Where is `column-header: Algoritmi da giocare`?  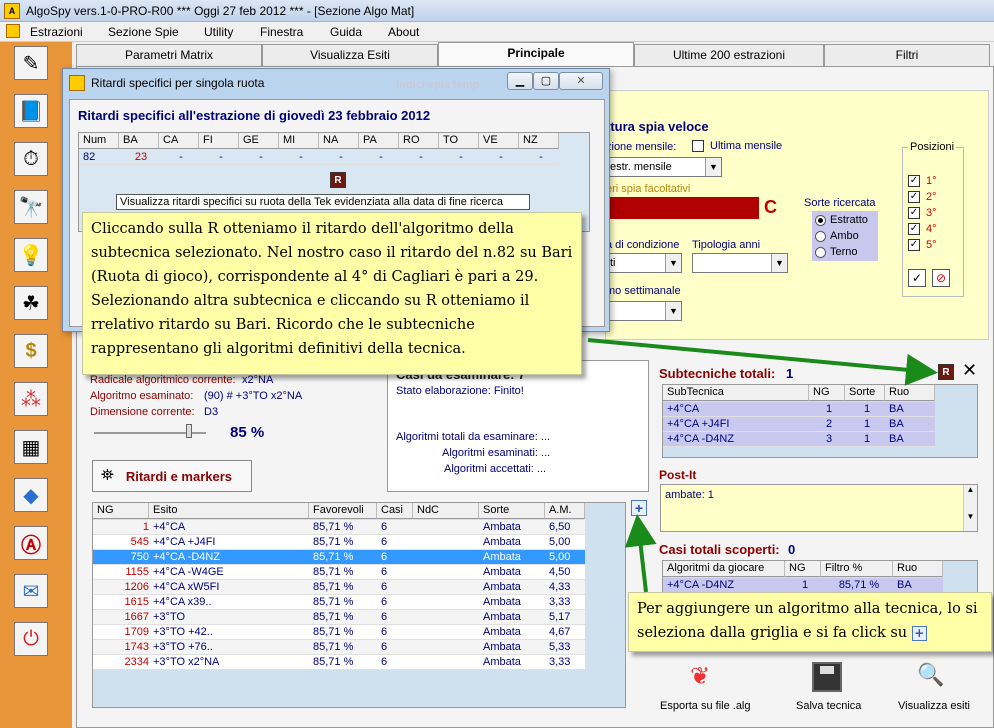 column-header: Algoritmi da giocare is located at coordinates (724, 569).